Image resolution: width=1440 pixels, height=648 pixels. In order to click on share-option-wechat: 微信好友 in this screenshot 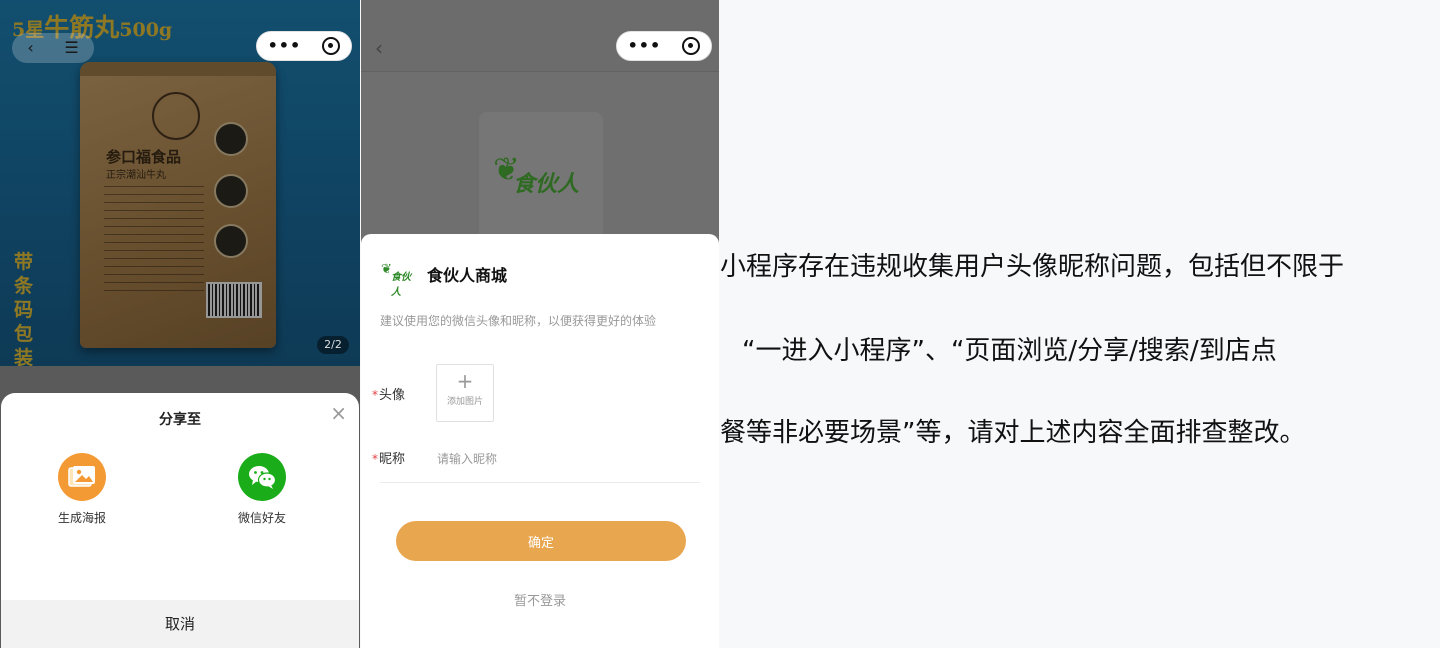, I will do `click(262, 489)`.